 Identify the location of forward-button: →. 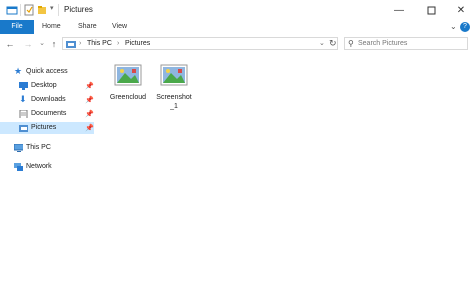
(28, 44).